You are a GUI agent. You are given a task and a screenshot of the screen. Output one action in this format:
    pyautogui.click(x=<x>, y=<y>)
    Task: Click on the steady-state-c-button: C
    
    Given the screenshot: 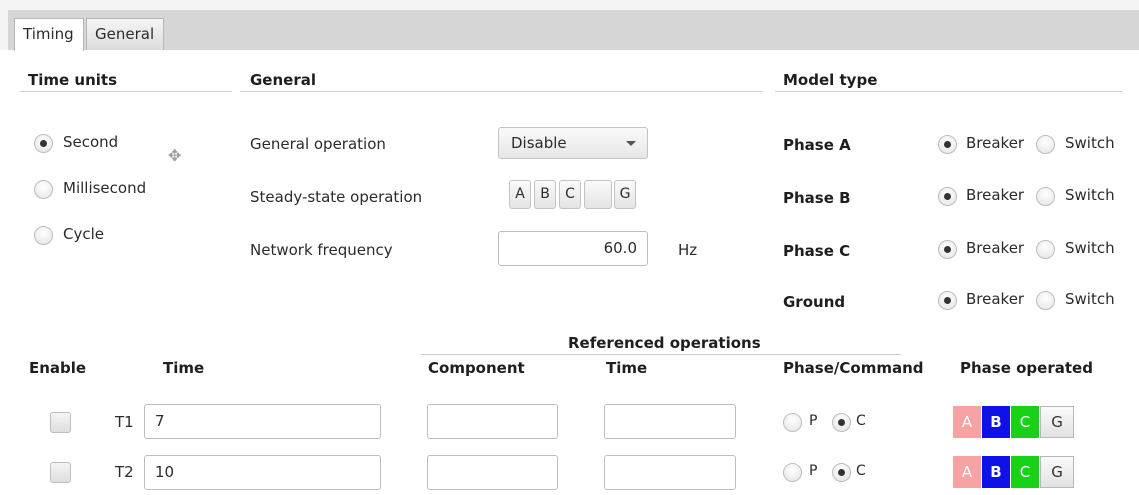 What is the action you would take?
    pyautogui.click(x=570, y=194)
    